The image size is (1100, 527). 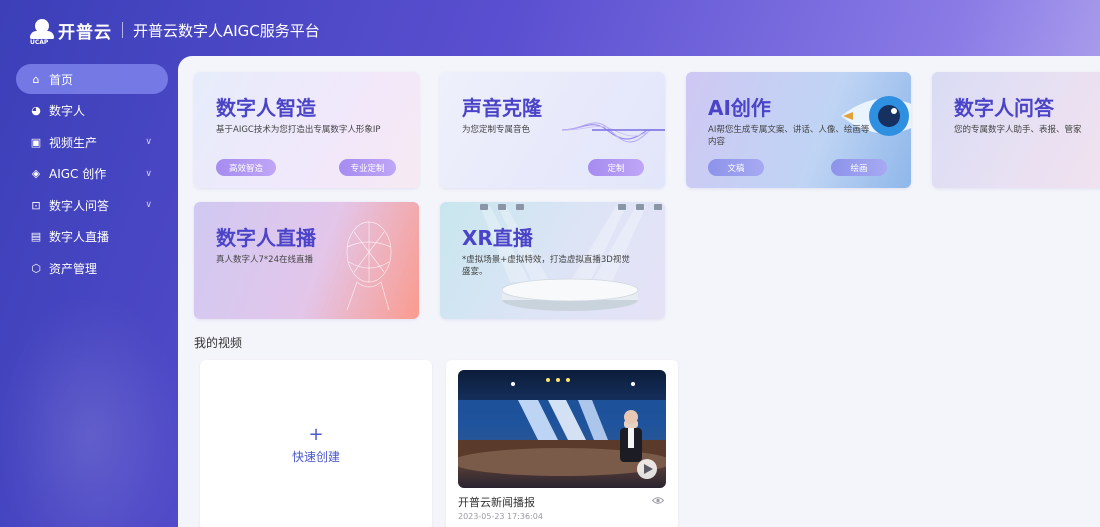 What do you see at coordinates (502, 108) in the screenshot?
I see `card-title: 声音克隆` at bounding box center [502, 108].